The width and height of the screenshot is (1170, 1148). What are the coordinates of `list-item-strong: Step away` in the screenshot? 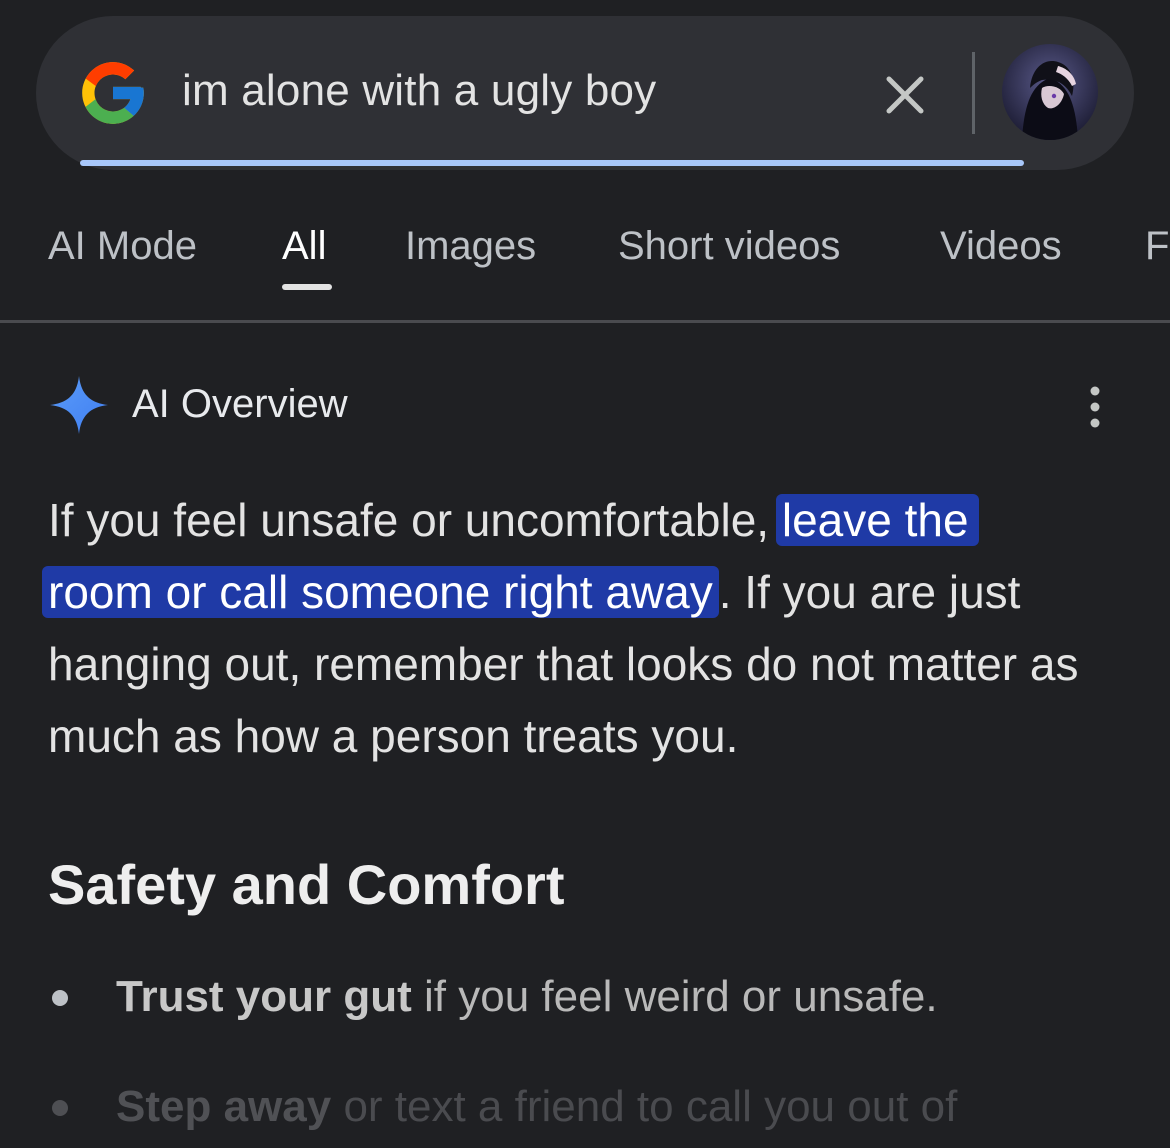 It's located at (224, 1106).